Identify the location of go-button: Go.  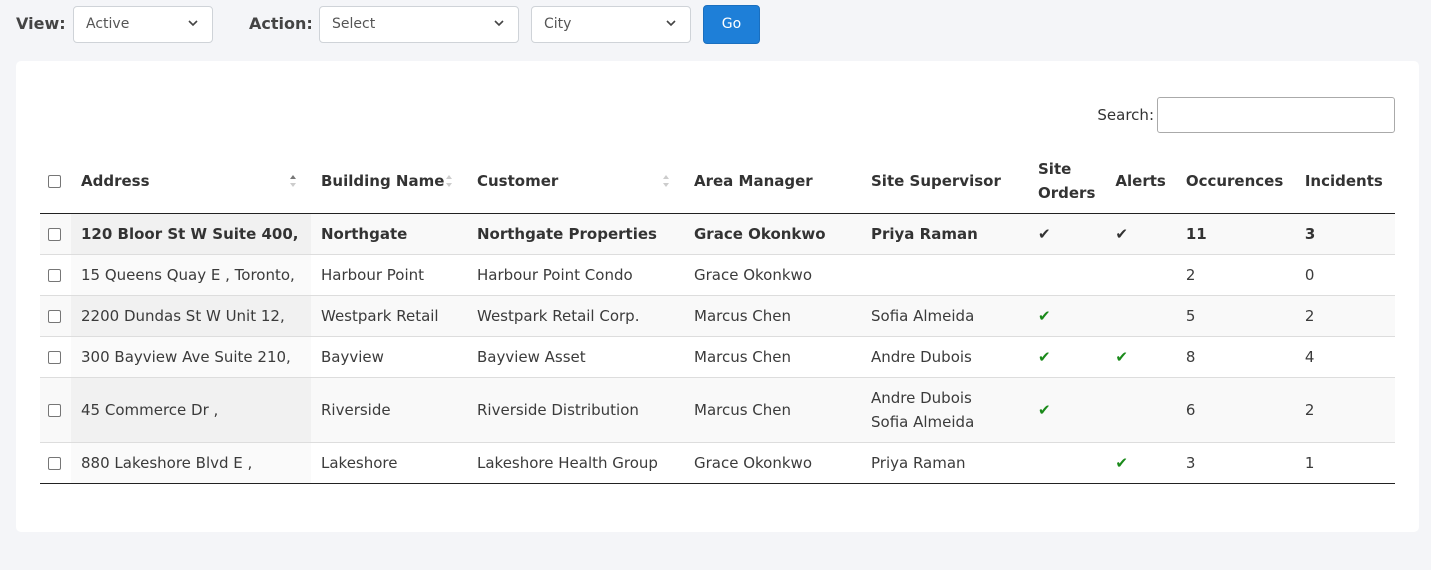
(731, 24).